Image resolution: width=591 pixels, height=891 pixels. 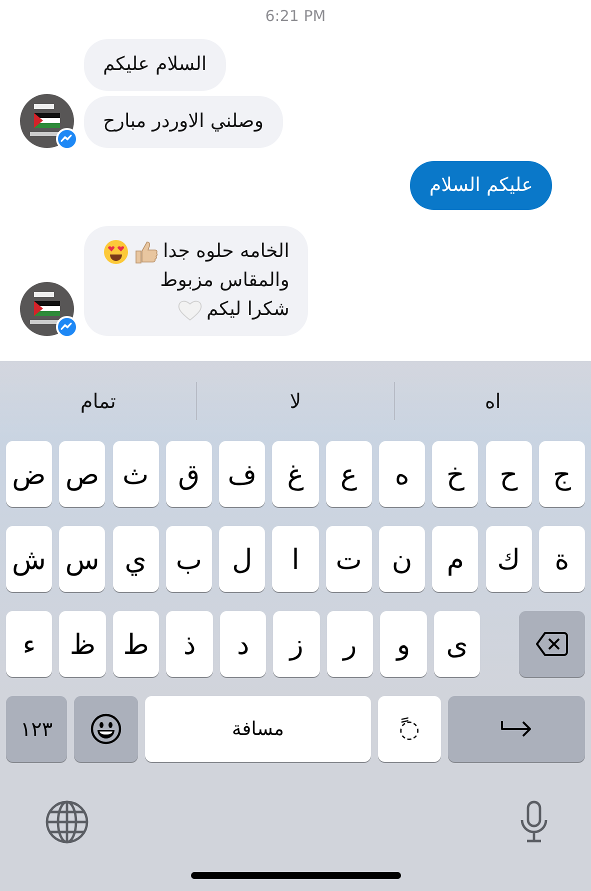 What do you see at coordinates (534, 822) in the screenshot?
I see `microphone-icon` at bounding box center [534, 822].